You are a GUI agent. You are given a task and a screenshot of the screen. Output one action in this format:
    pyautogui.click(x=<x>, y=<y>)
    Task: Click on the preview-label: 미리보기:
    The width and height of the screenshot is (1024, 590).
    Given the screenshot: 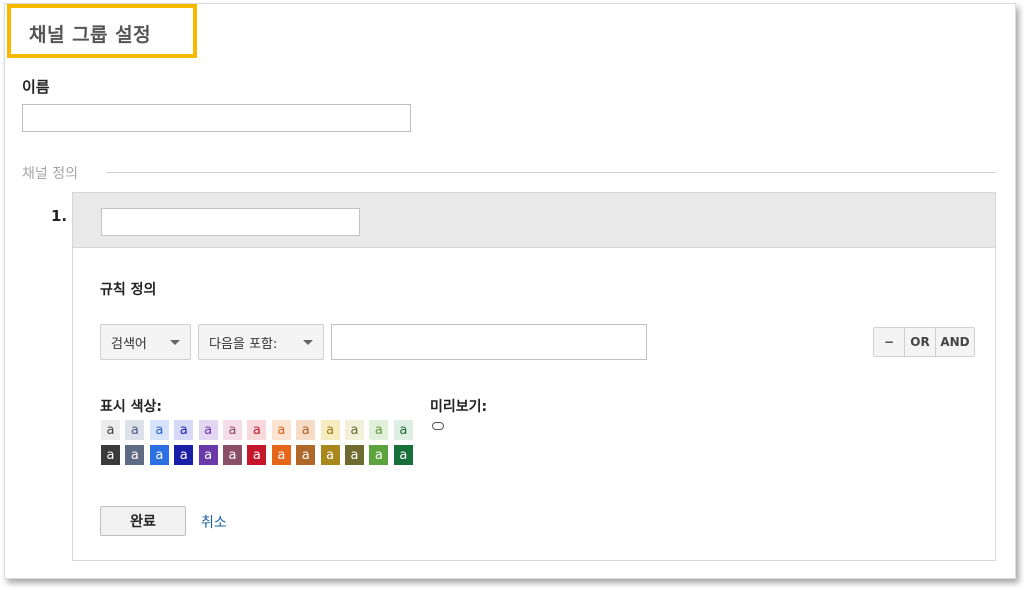 What is the action you would take?
    pyautogui.click(x=459, y=407)
    